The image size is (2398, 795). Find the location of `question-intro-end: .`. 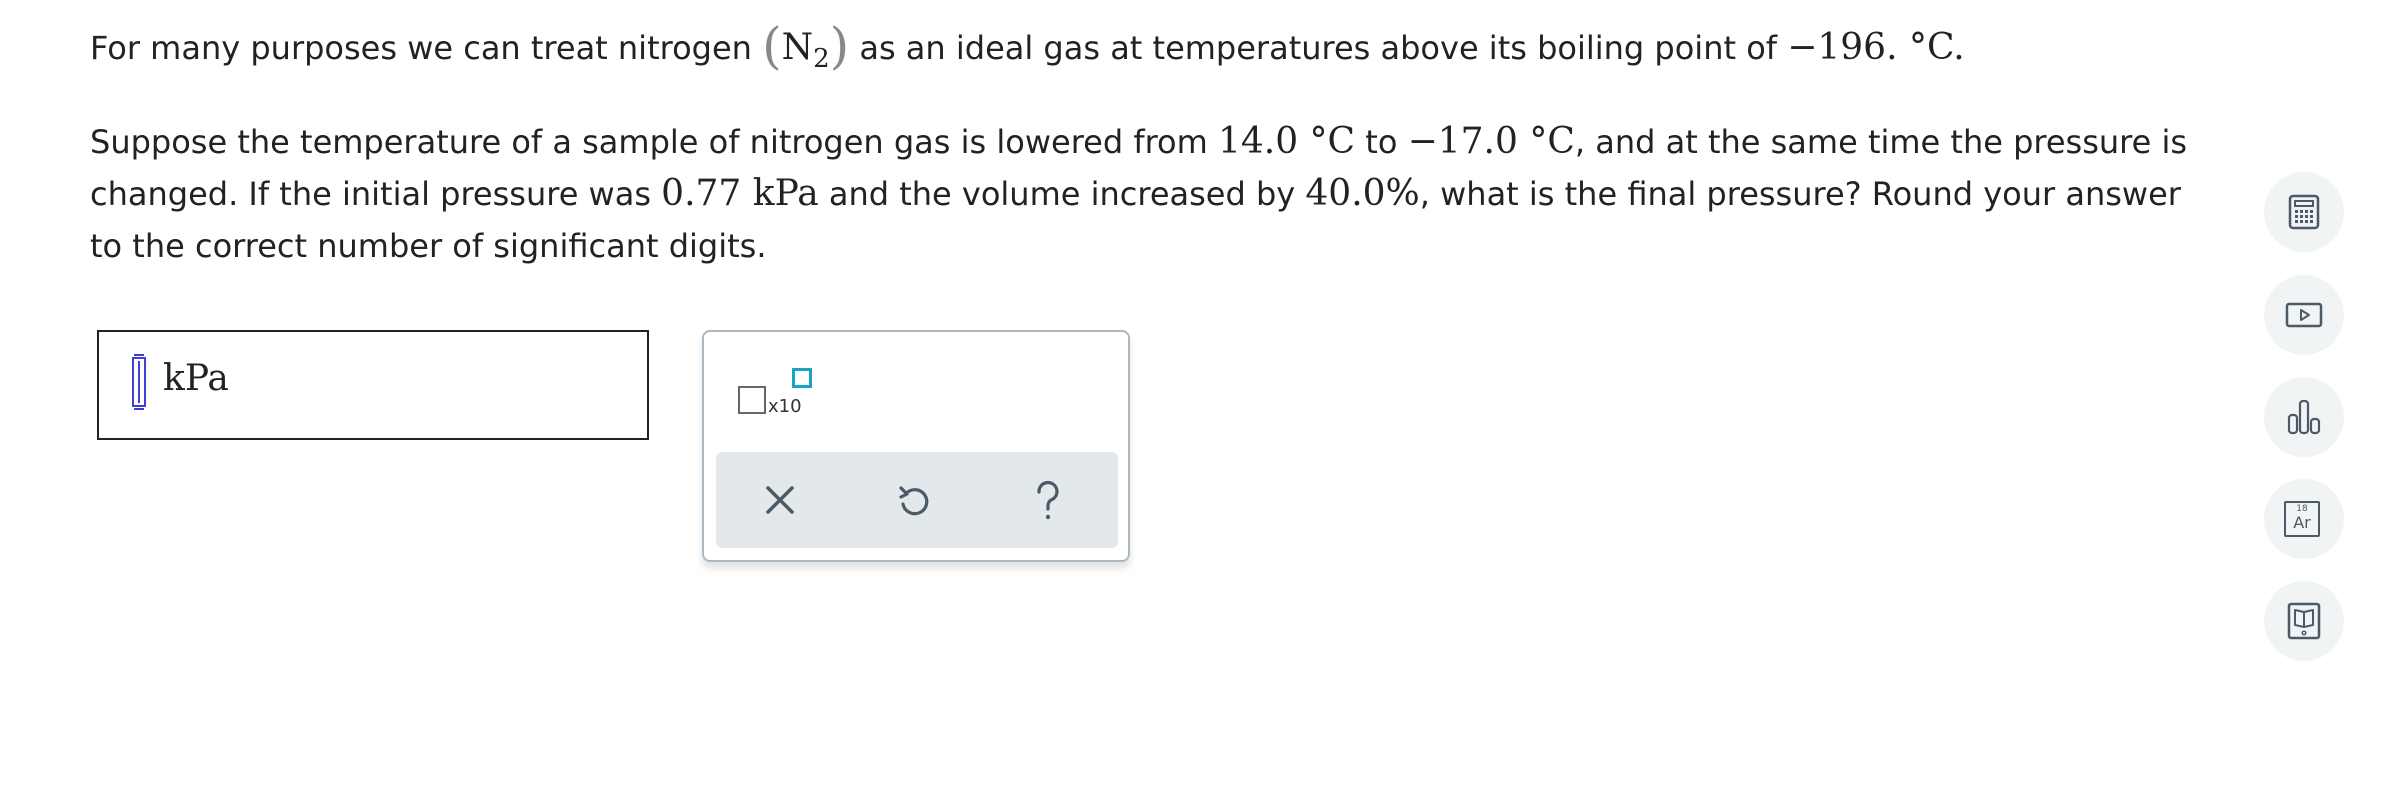

question-intro-end: . is located at coordinates (1959, 47).